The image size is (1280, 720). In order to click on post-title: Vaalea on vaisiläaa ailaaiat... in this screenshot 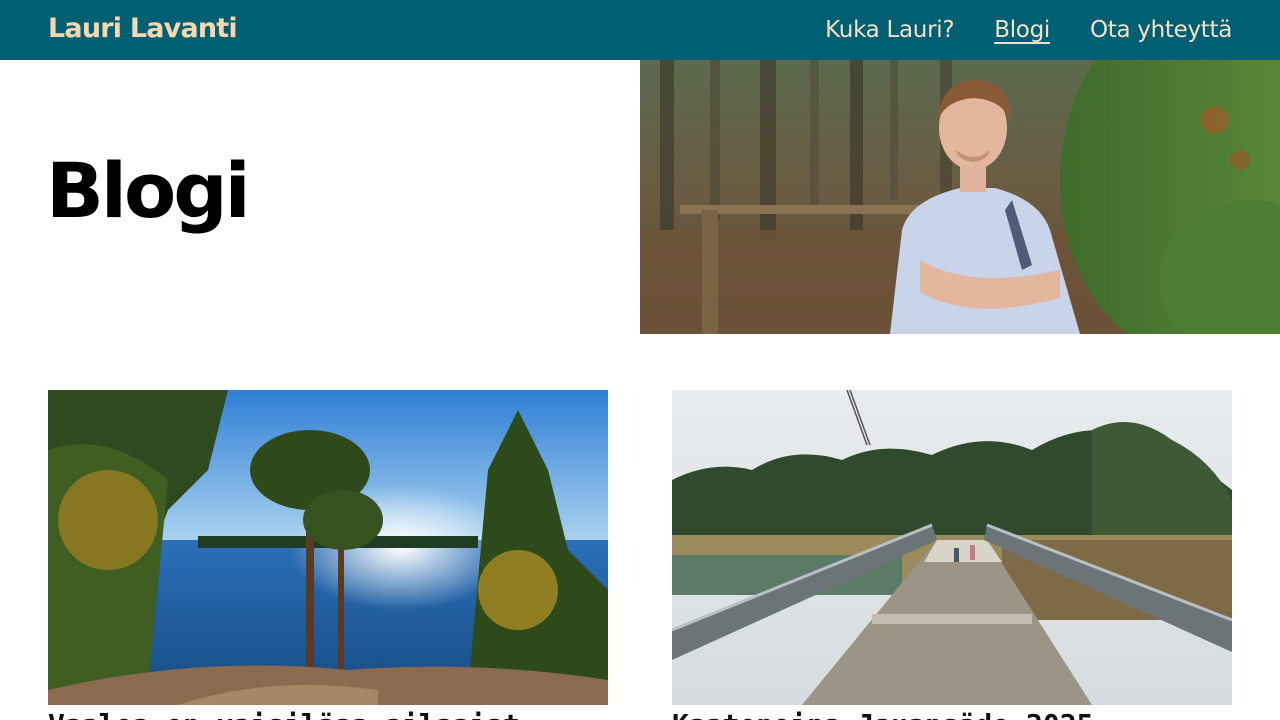, I will do `click(328, 714)`.